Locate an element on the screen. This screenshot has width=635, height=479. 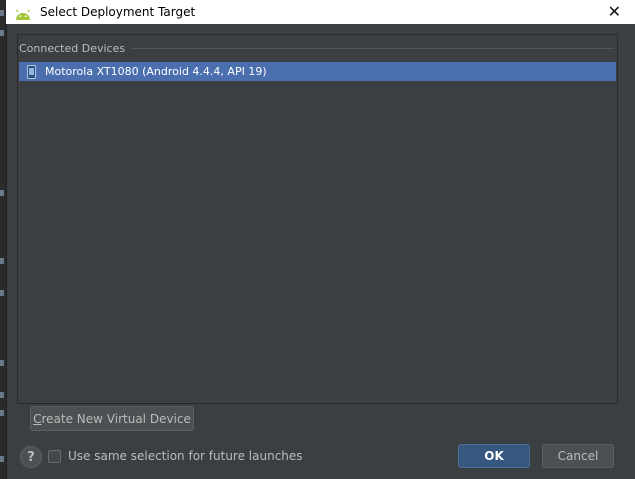
close-icon: ✕ is located at coordinates (614, 11).